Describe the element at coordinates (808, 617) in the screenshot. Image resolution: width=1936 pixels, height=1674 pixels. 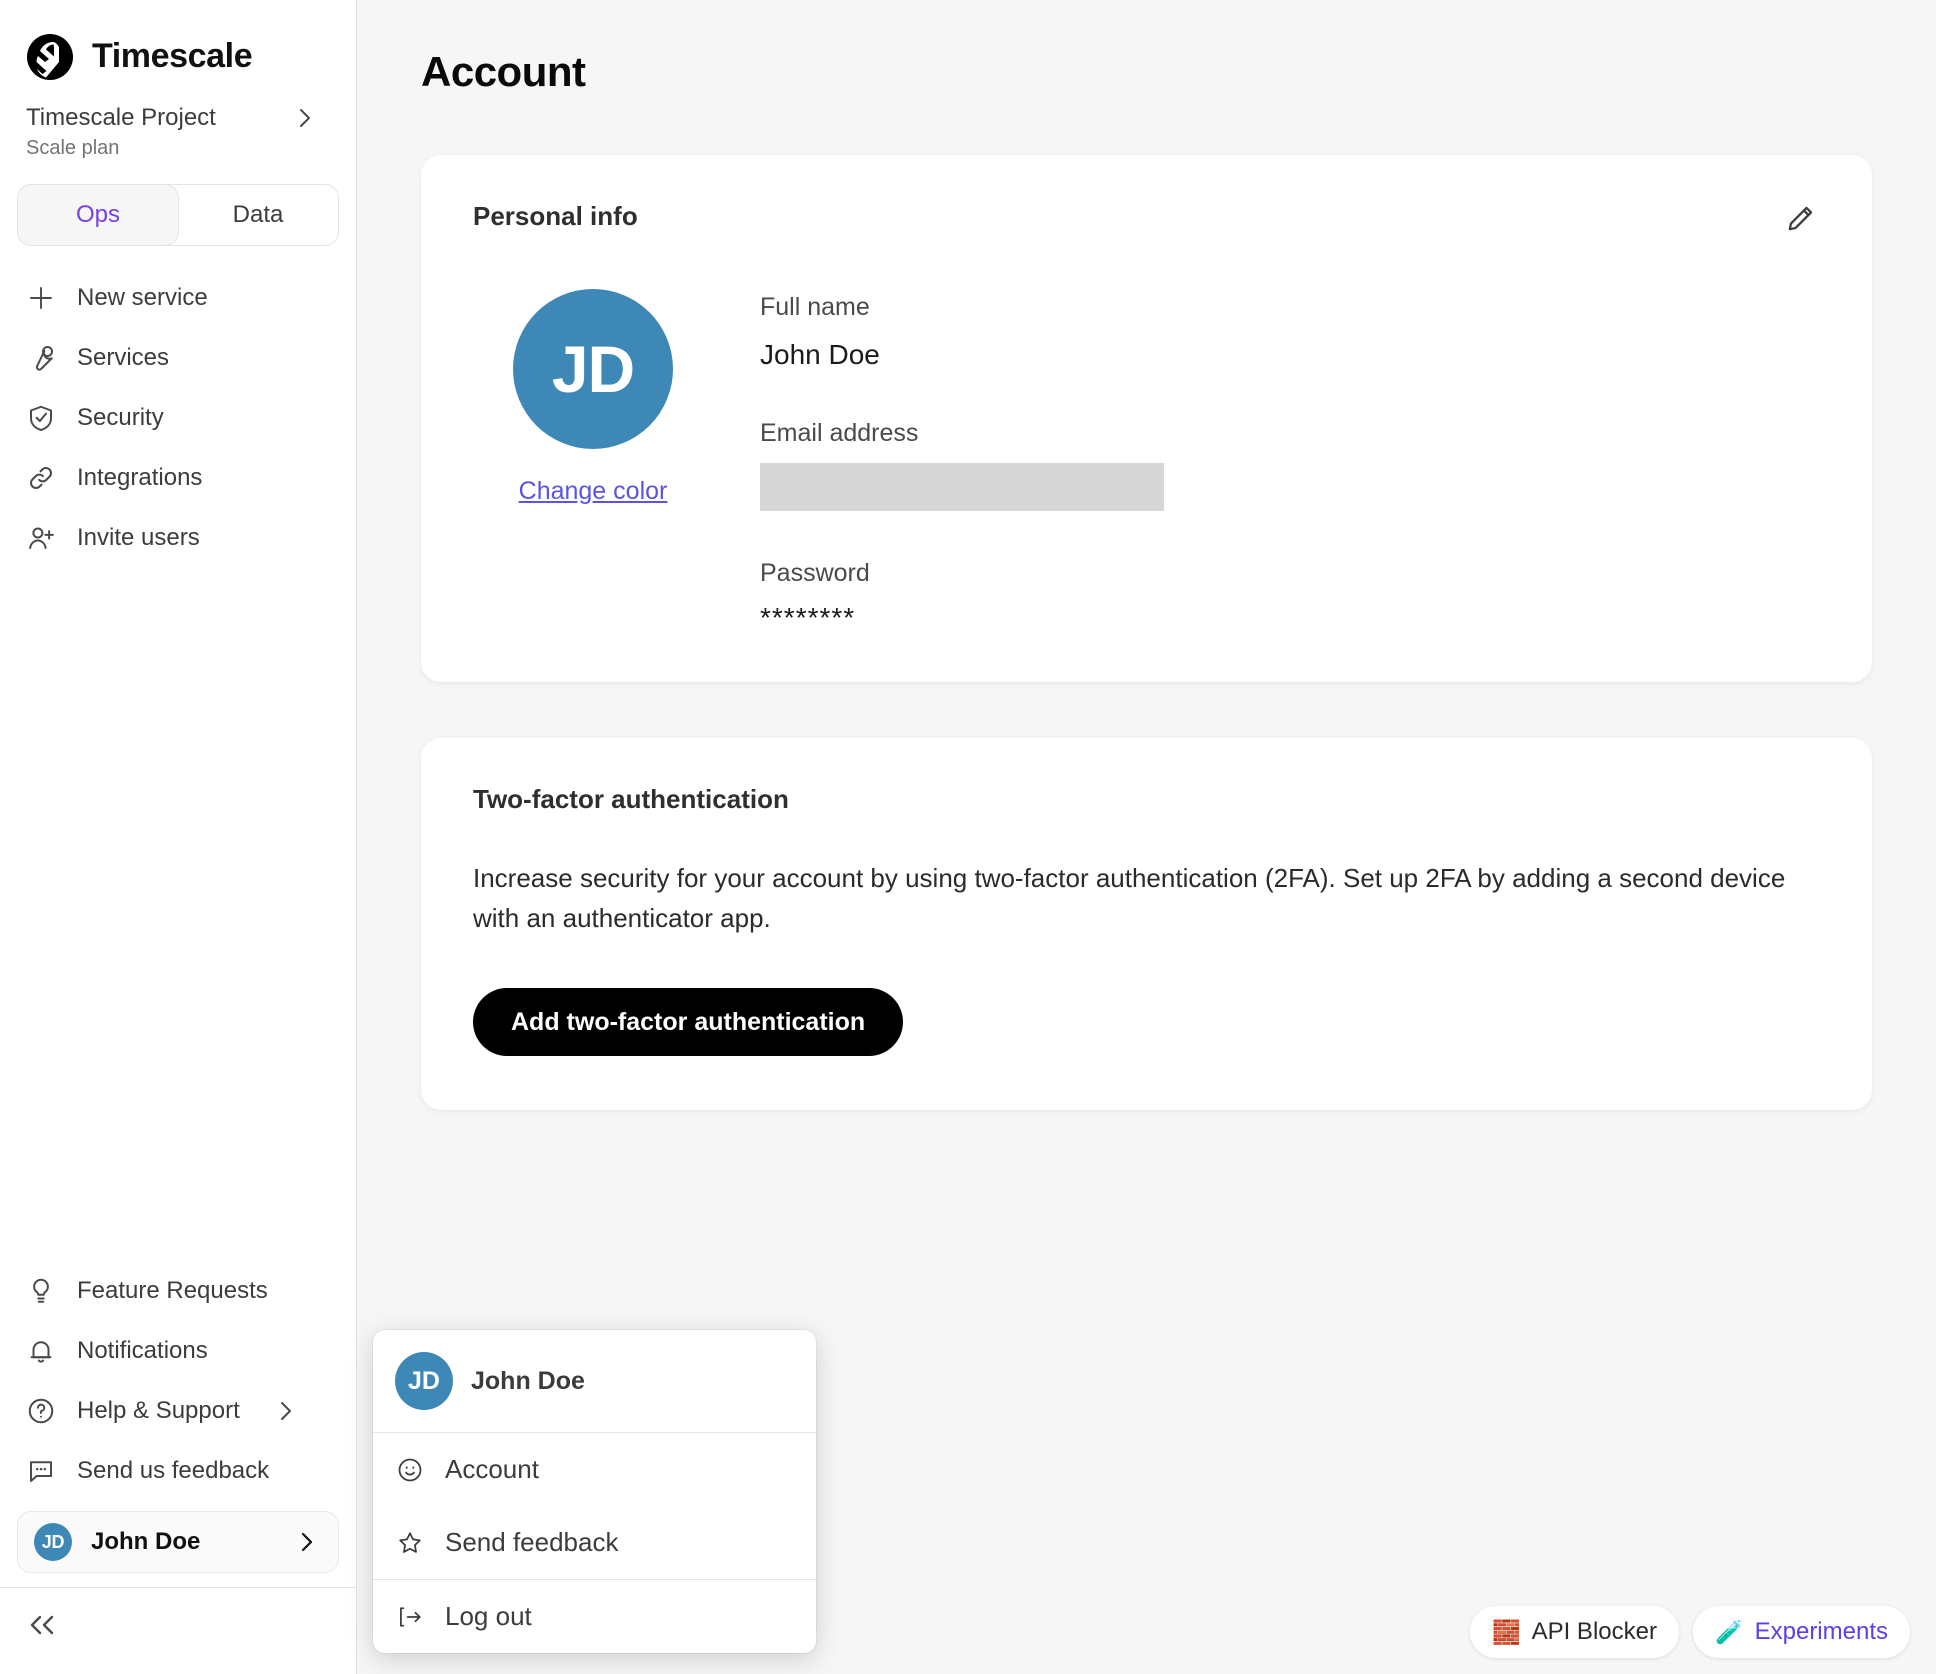
I see `field-value: ********` at that location.